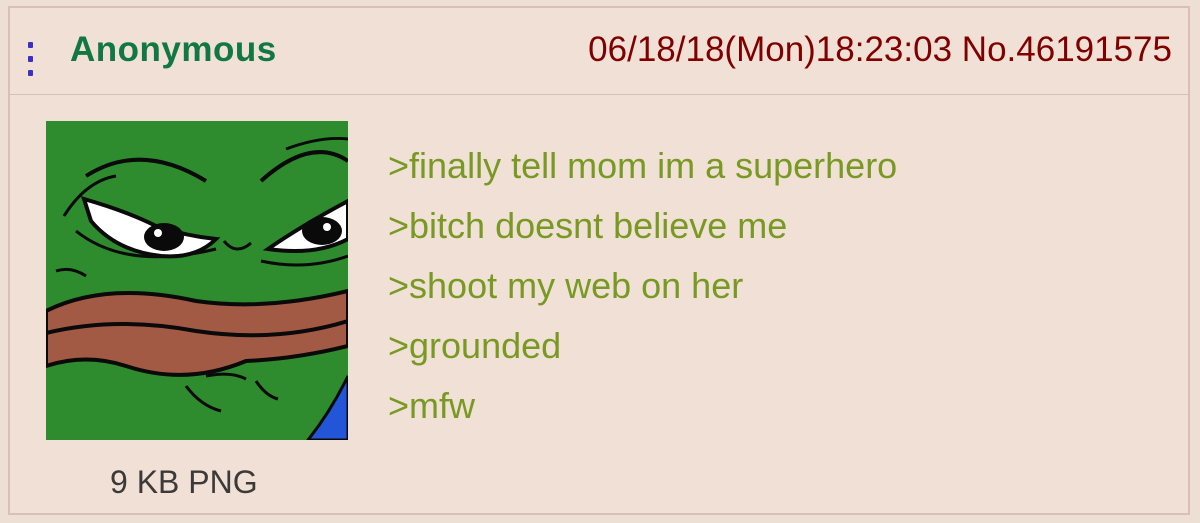 The height and width of the screenshot is (523, 1200). I want to click on file-info: 9 KB PNG, so click(184, 482).